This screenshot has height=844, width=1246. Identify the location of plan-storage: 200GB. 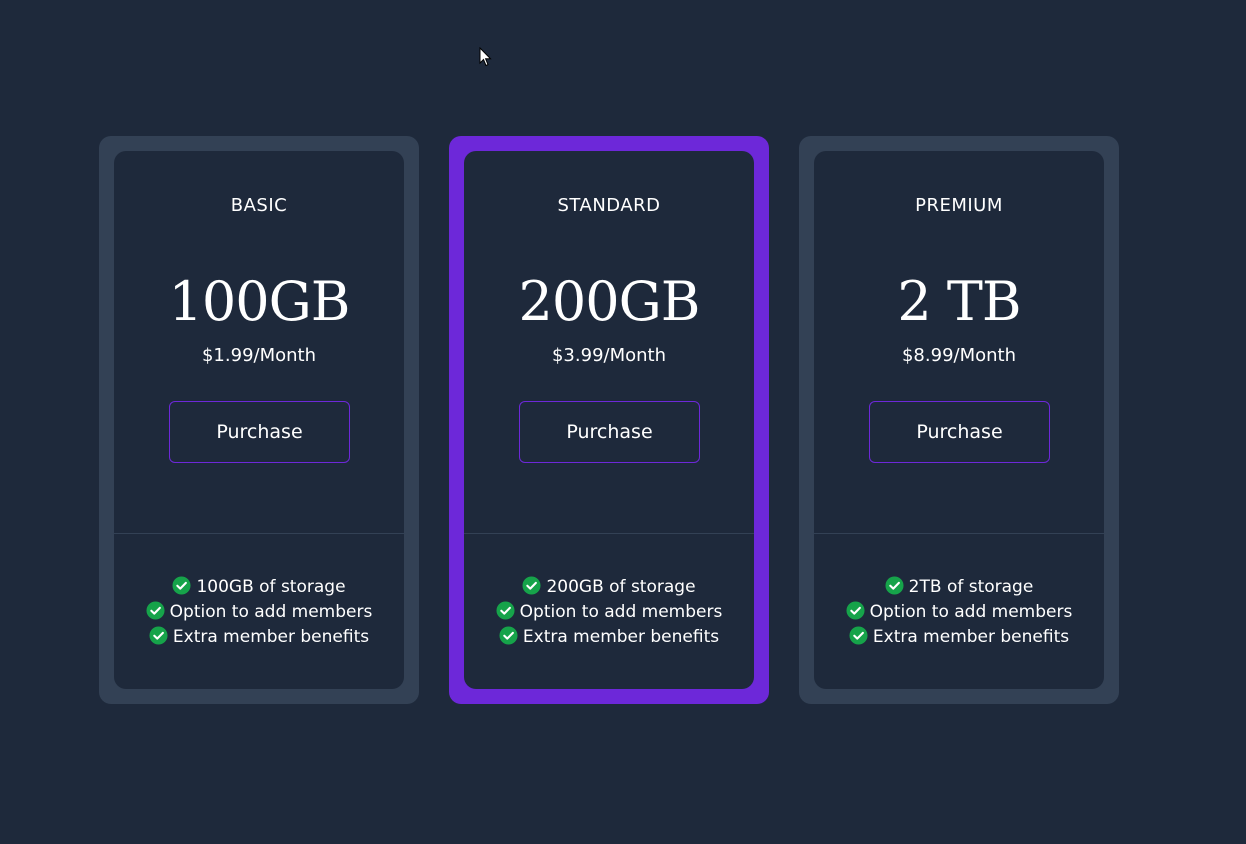
(609, 301).